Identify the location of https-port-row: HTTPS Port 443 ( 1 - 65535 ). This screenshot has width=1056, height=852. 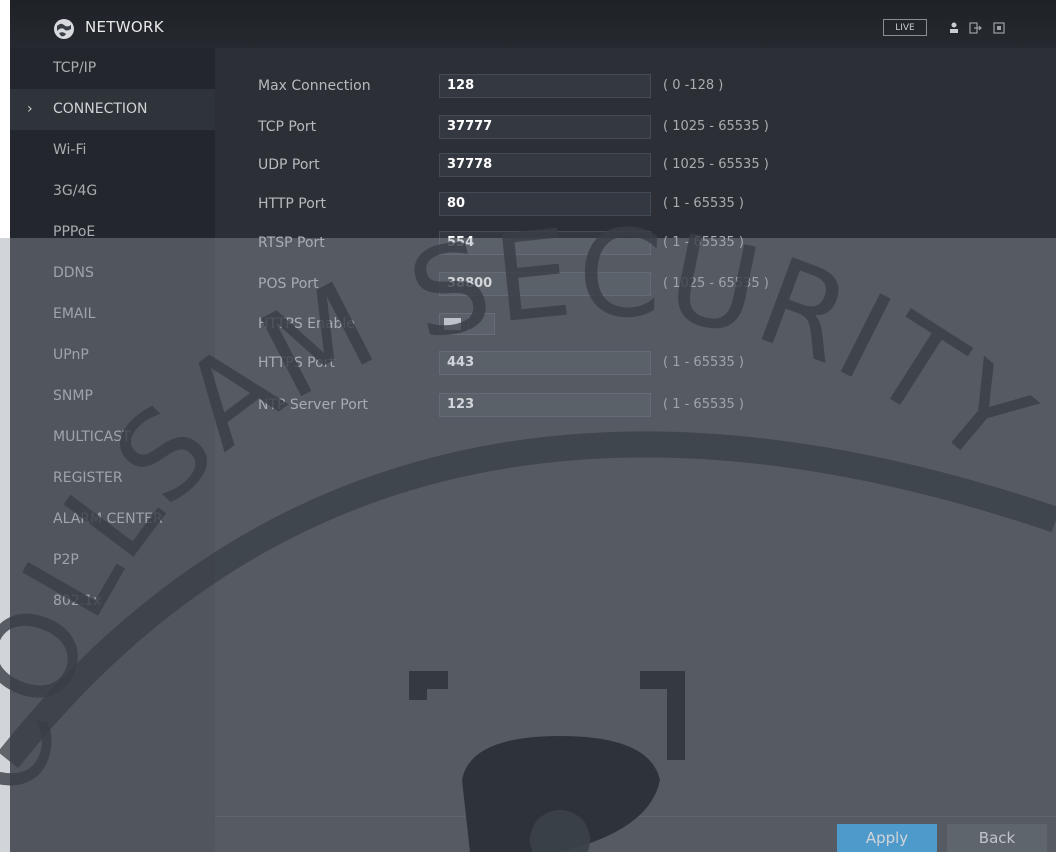
(635, 363).